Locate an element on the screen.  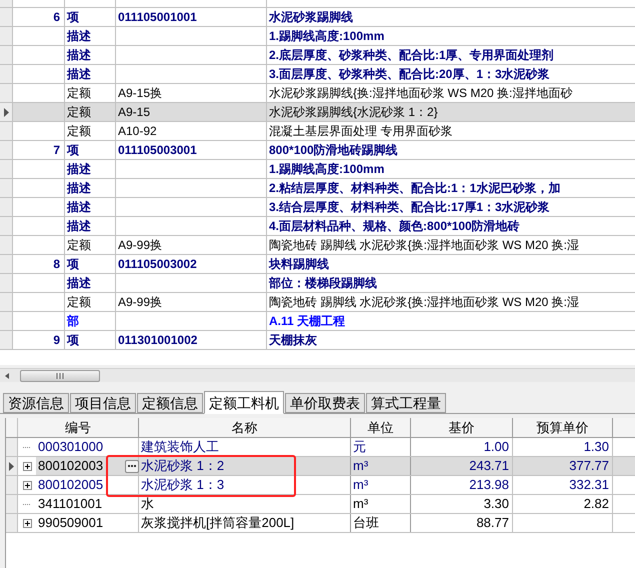
table-row: 8 项 011105003002 块料踢脚线 is located at coordinates (317, 264).